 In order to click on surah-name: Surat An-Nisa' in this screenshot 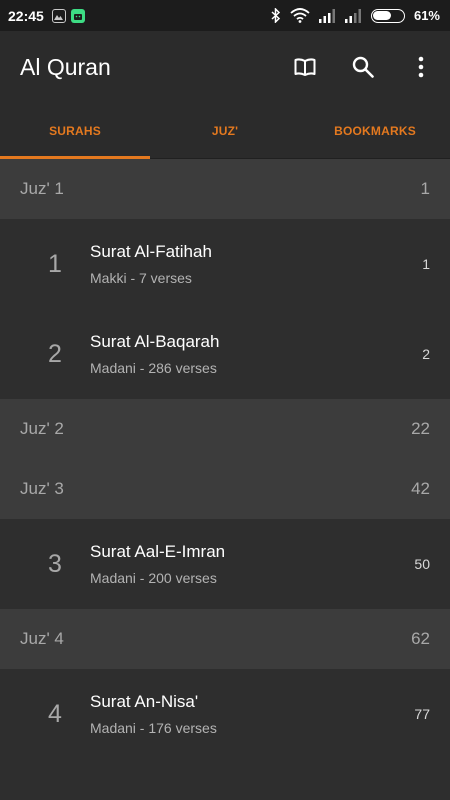, I will do `click(144, 701)`.